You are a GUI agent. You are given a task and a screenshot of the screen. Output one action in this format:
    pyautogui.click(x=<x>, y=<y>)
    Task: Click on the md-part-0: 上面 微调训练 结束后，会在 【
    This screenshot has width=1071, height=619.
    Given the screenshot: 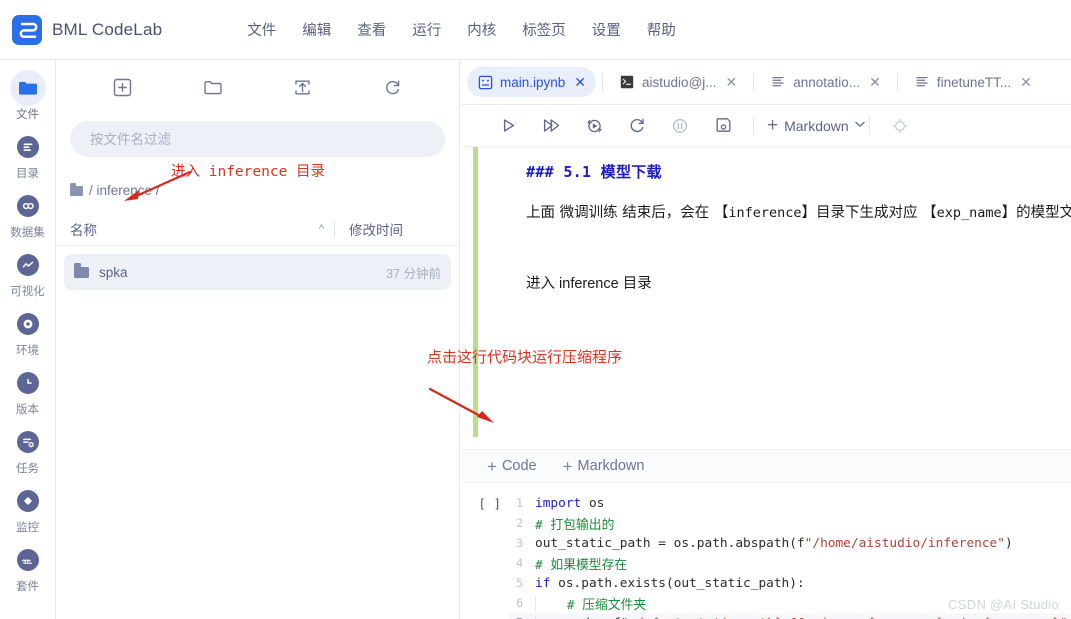 What is the action you would take?
    pyautogui.click(x=627, y=213)
    